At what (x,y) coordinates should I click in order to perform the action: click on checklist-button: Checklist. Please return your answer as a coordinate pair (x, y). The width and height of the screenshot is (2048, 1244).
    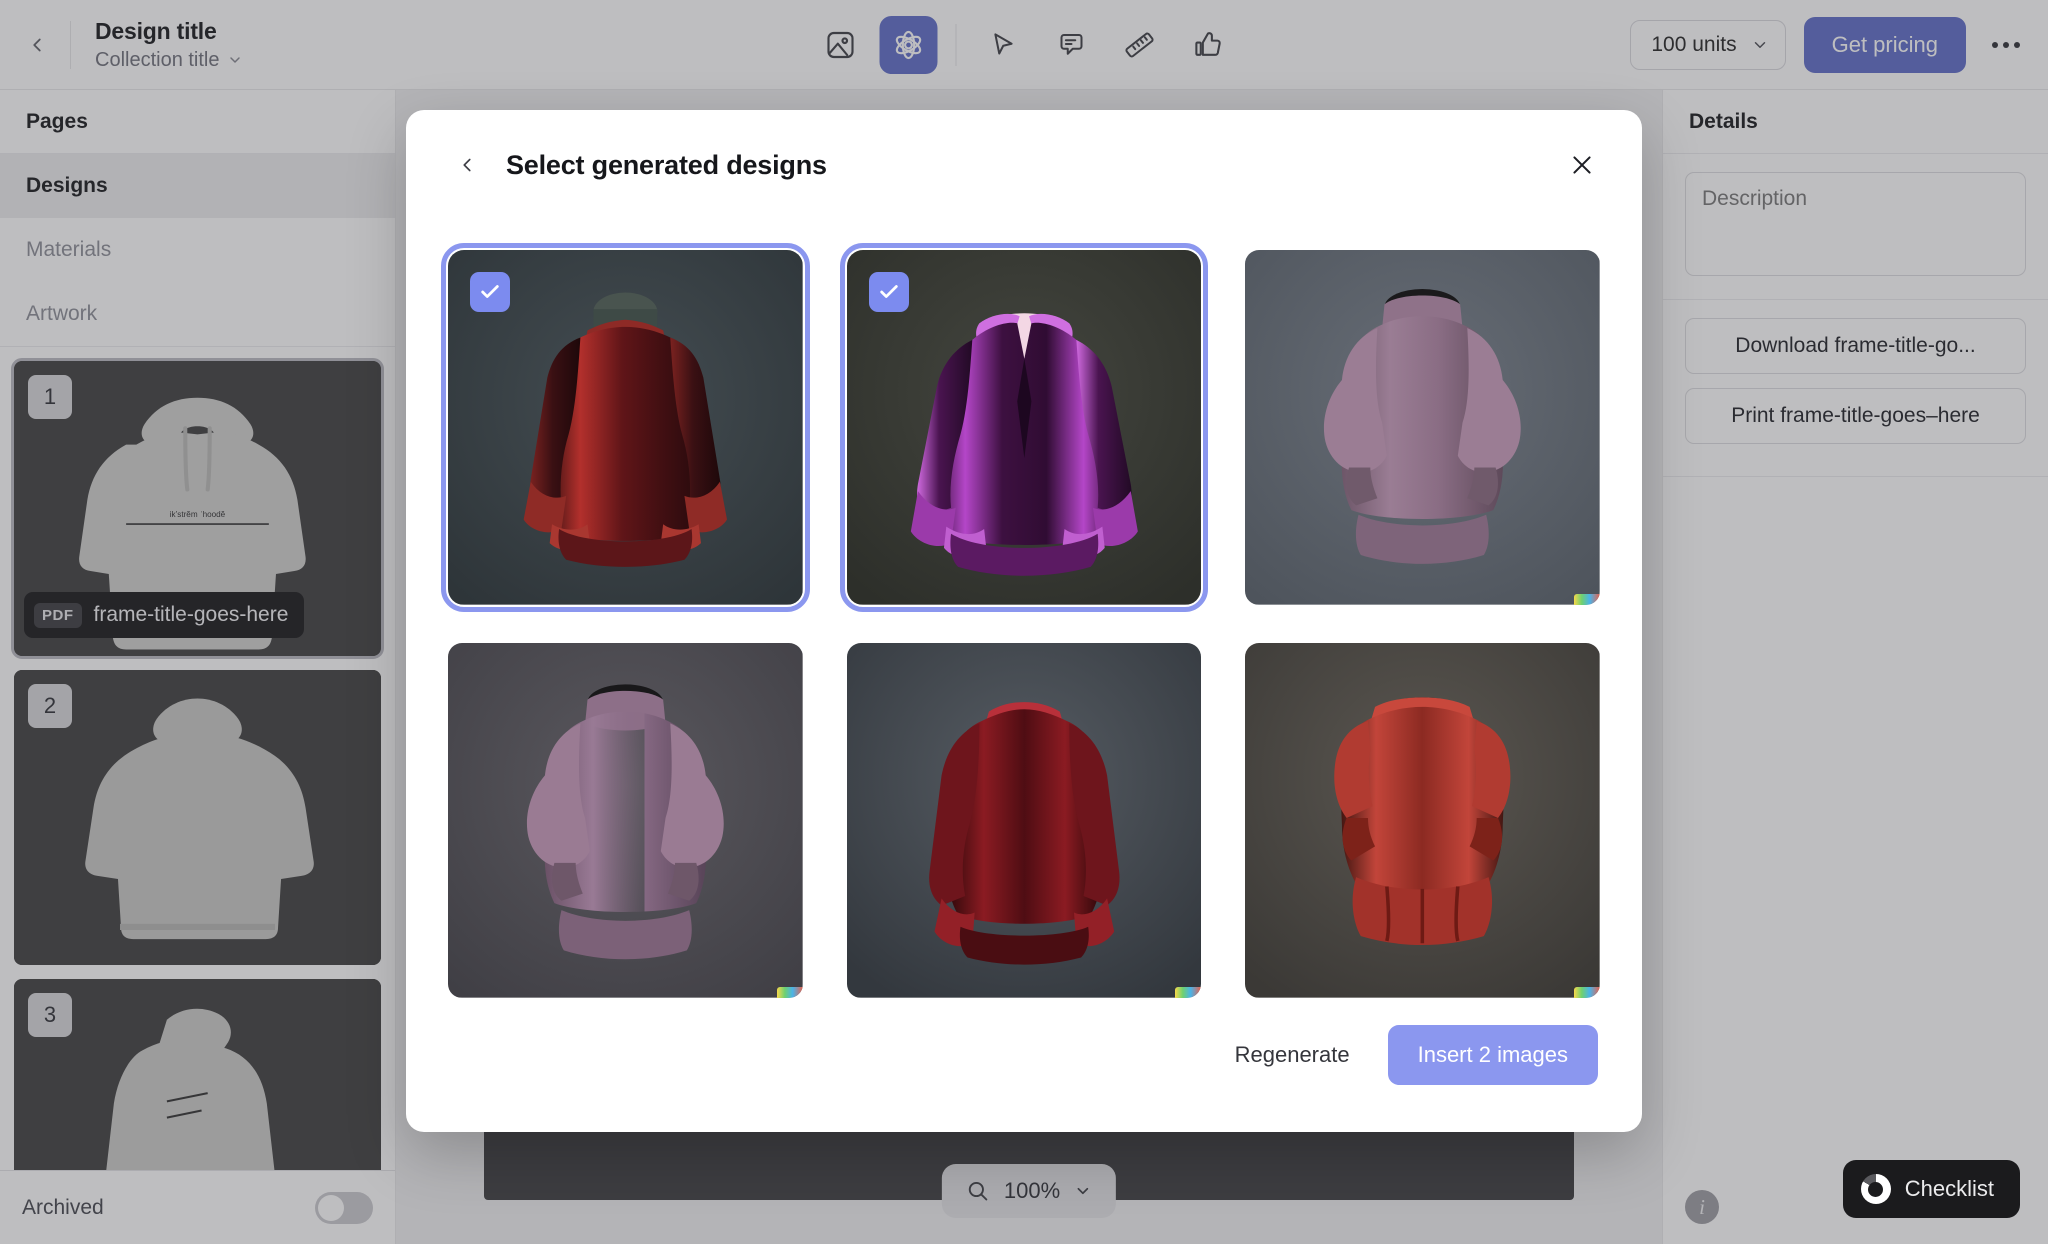
    Looking at the image, I should click on (1931, 1189).